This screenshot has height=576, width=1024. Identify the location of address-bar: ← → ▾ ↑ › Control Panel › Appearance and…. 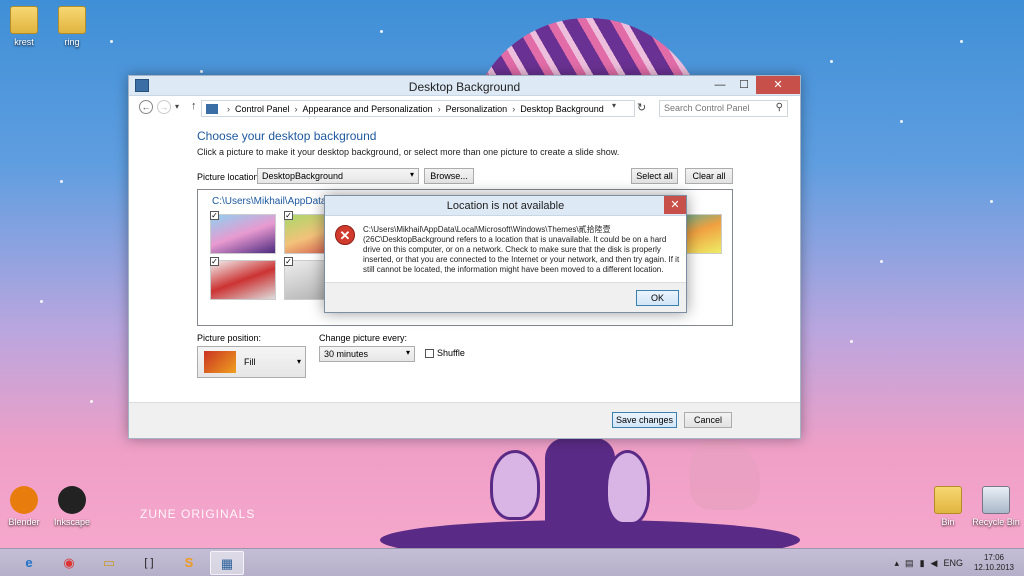
(464, 108).